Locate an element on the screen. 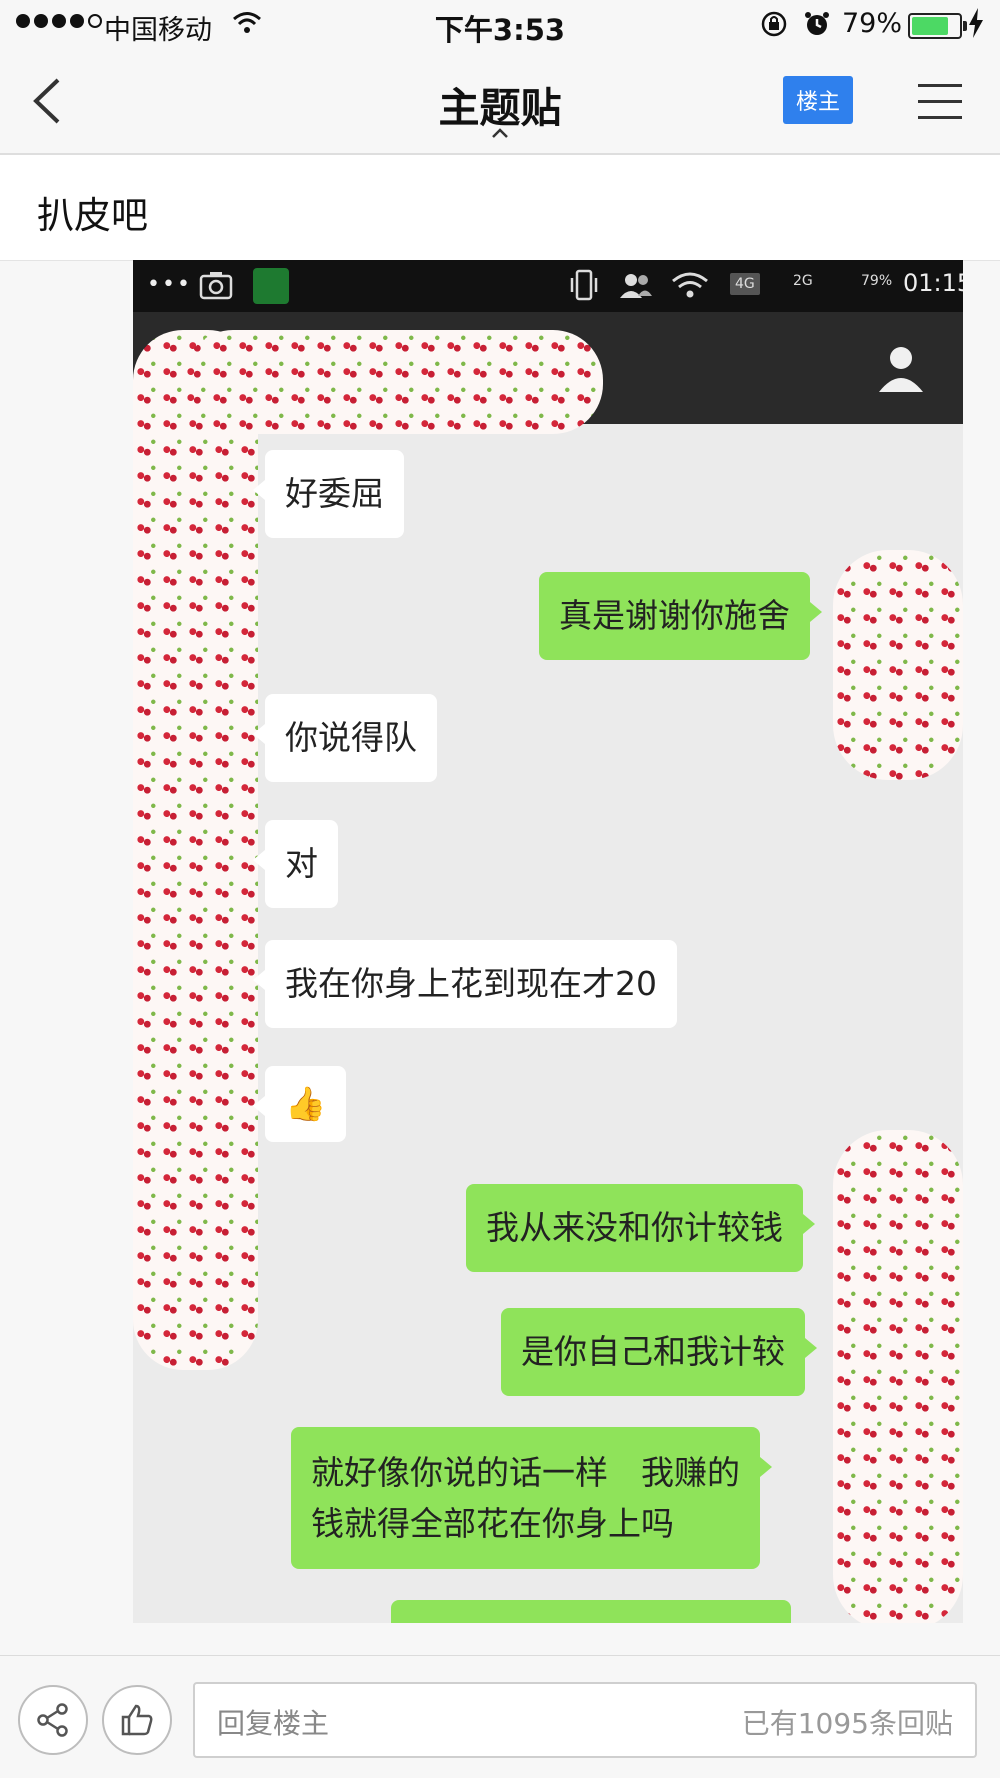  censor-blob-left is located at coordinates (195, 850).